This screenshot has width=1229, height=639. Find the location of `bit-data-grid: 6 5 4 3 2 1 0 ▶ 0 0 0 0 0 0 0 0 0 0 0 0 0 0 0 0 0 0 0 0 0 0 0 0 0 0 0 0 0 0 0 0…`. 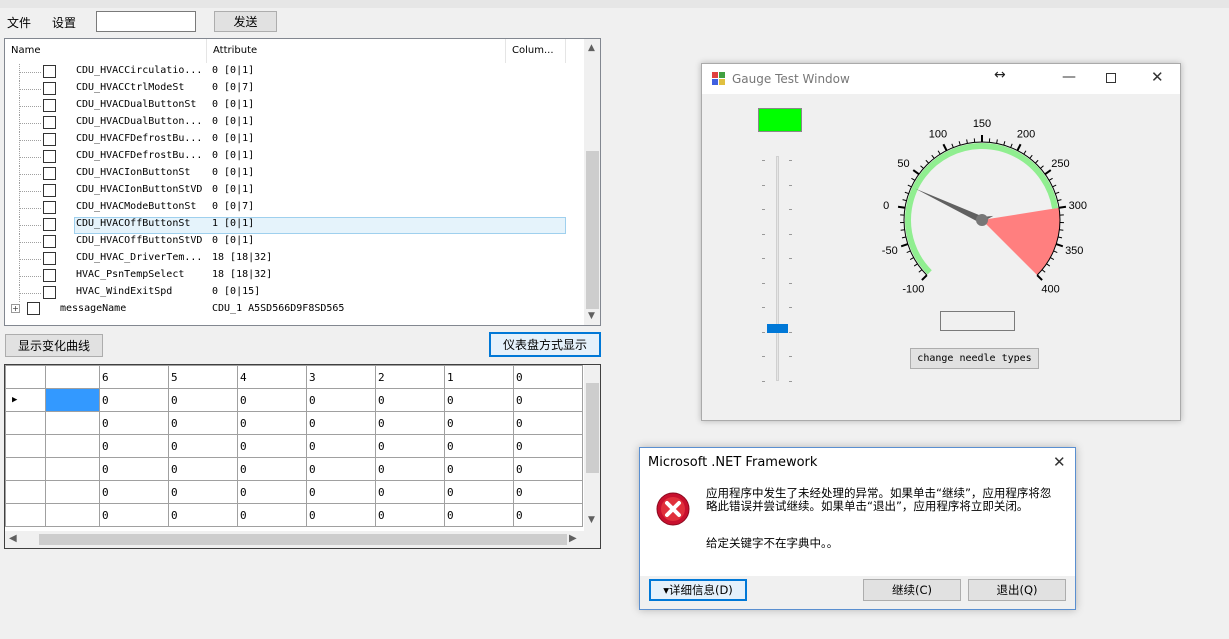

bit-data-grid: 6 5 4 3 2 1 0 ▶ 0 0 0 0 0 0 0 0 0 0 0 0 0 0 0 0 0 0 0 0 0 0 0 0 0 0 0 0 0 0 0 0… is located at coordinates (302, 456).